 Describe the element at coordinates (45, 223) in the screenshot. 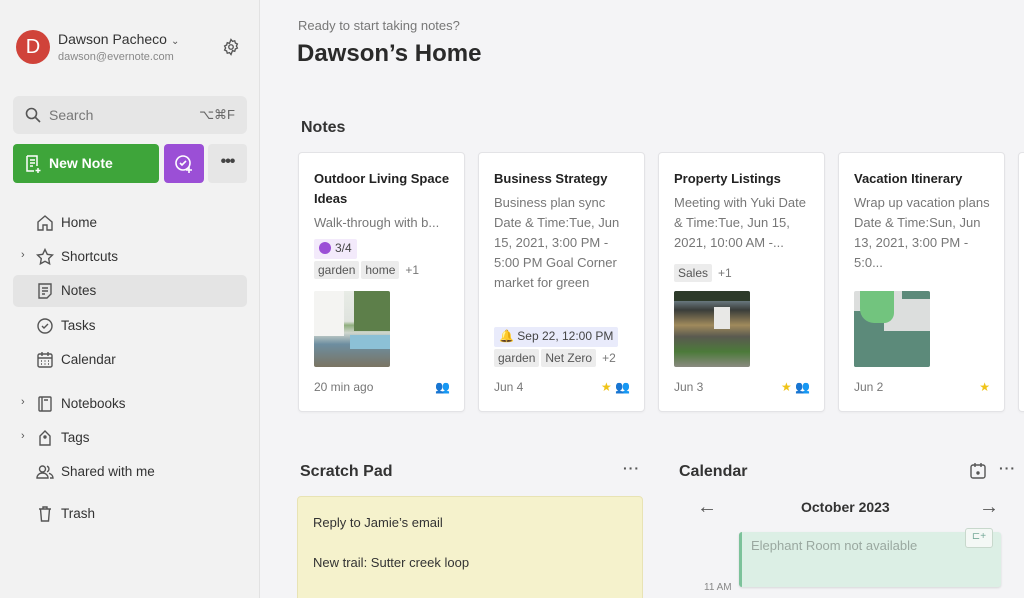

I see `home-icon` at that location.